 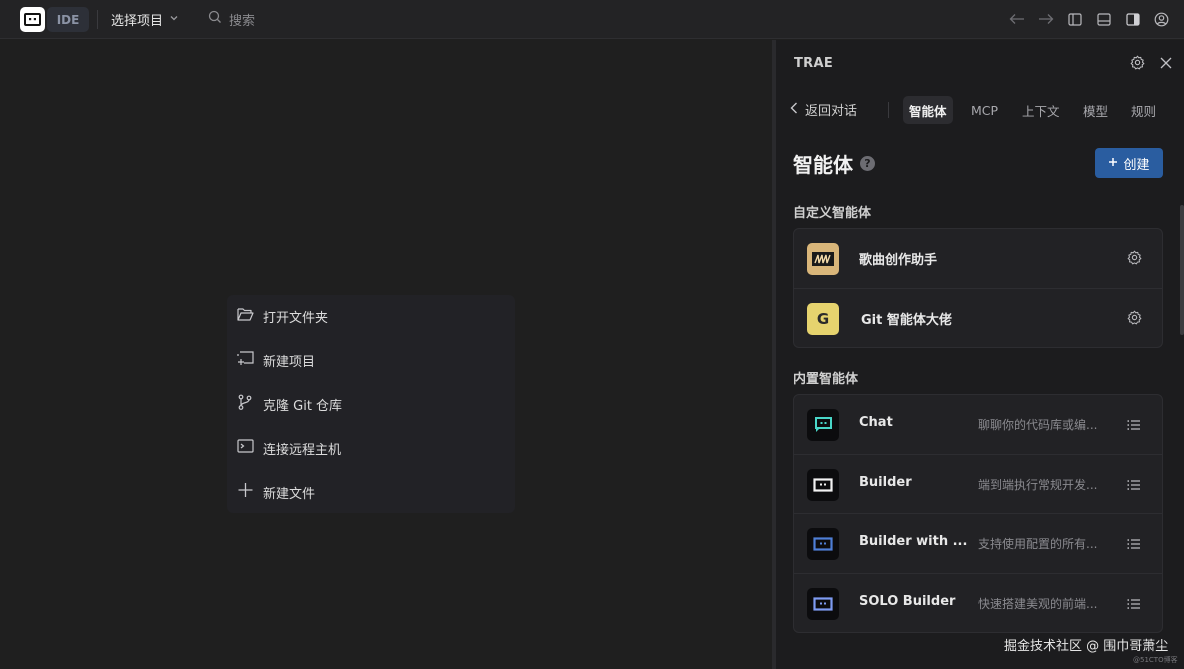 What do you see at coordinates (371, 404) in the screenshot?
I see `welcome-start-menu: 打开文件夹 新建项目 克隆 Git 仓库 连接远程主机 新建文件` at bounding box center [371, 404].